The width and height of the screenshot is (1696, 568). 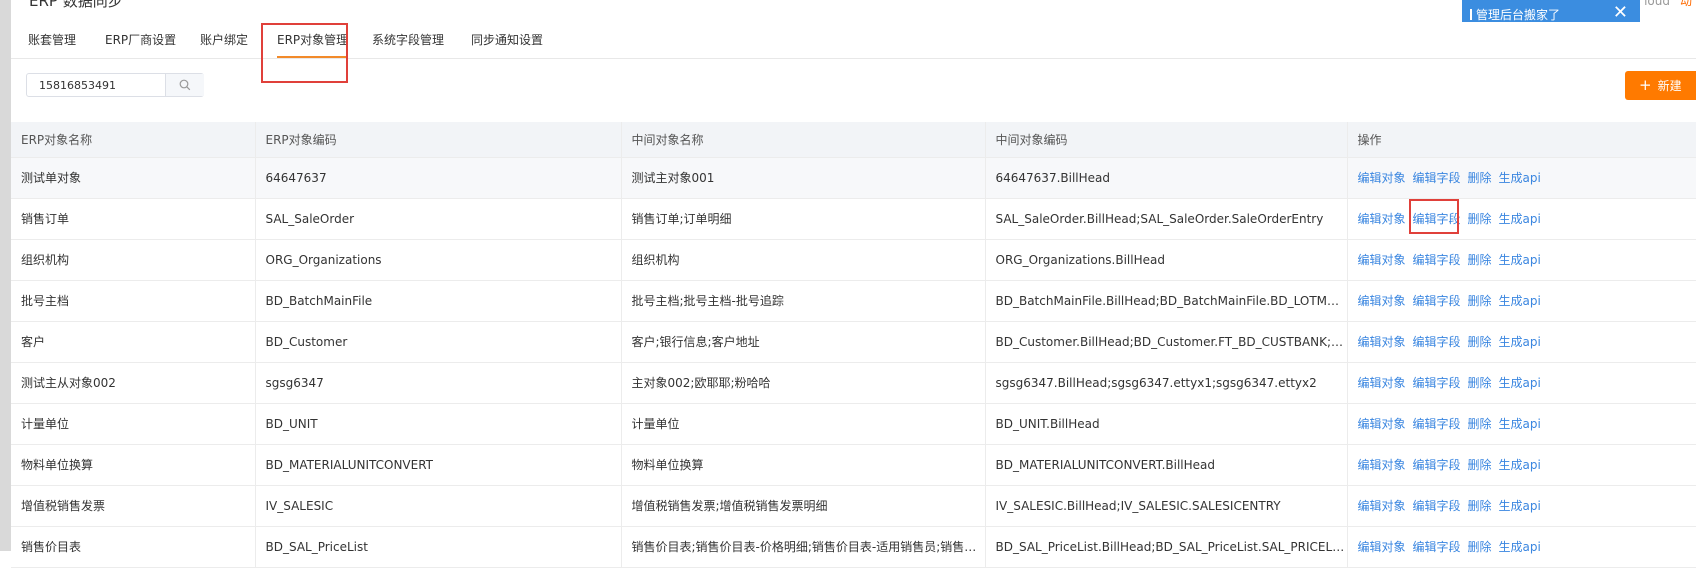 What do you see at coordinates (803, 465) in the screenshot?
I see `table-cell: 物料单位换算` at bounding box center [803, 465].